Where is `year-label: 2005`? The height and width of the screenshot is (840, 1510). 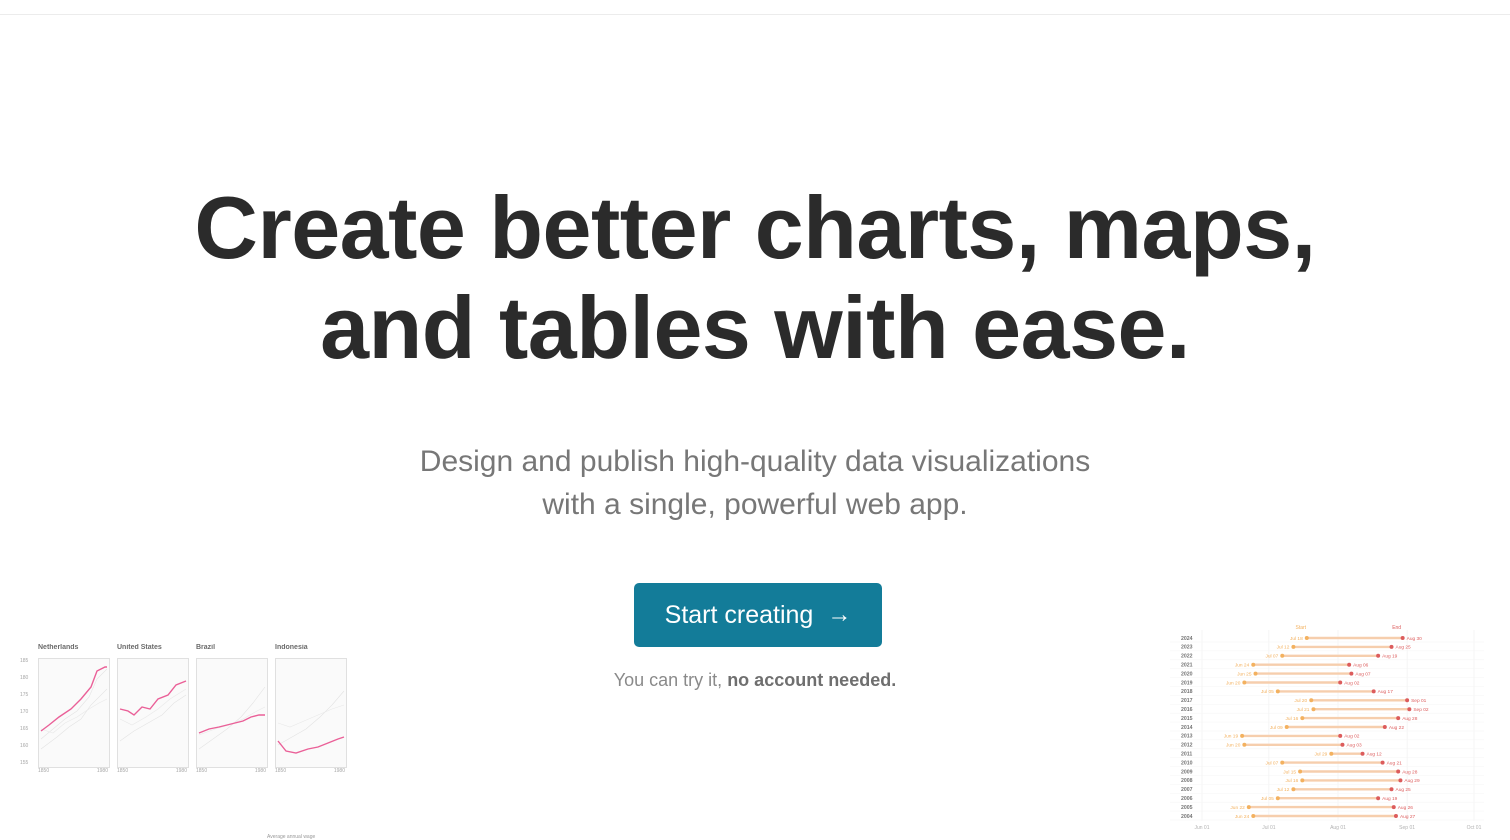
year-label: 2005 is located at coordinates (1187, 808).